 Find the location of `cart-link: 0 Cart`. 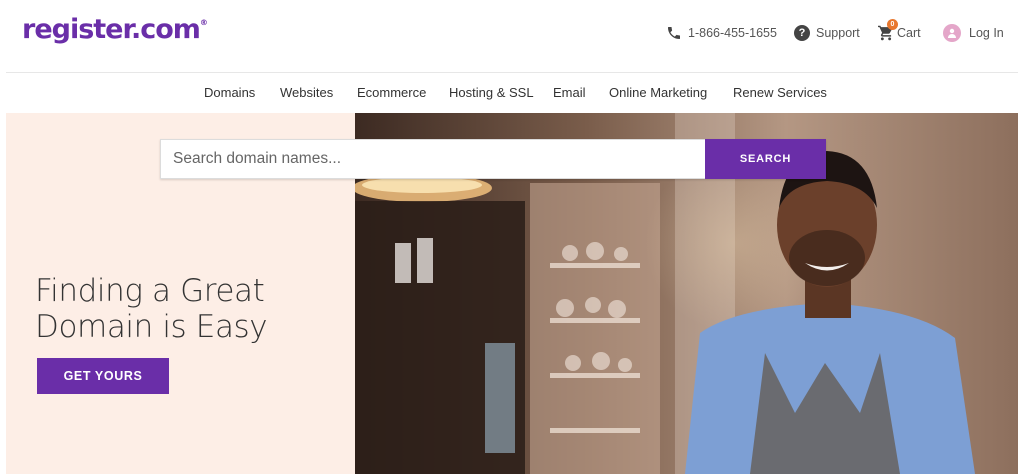

cart-link: 0 Cart is located at coordinates (899, 33).